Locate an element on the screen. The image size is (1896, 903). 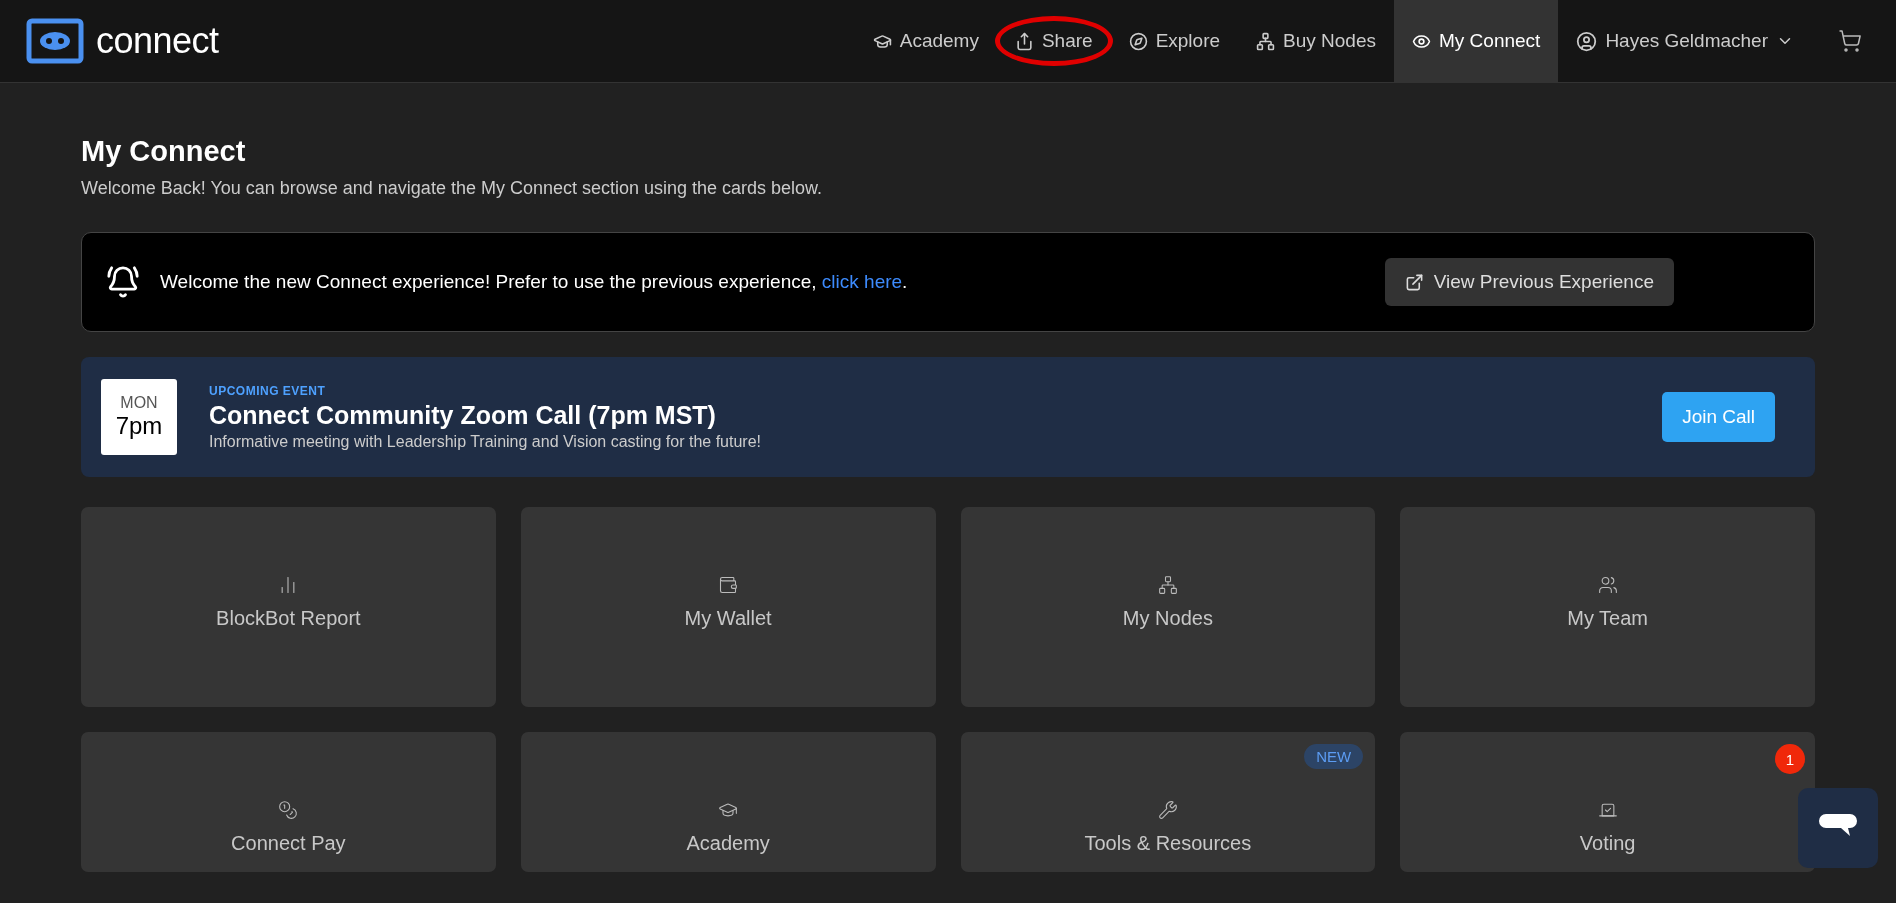
event-label: UPCOMING EVENT is located at coordinates (268, 390).